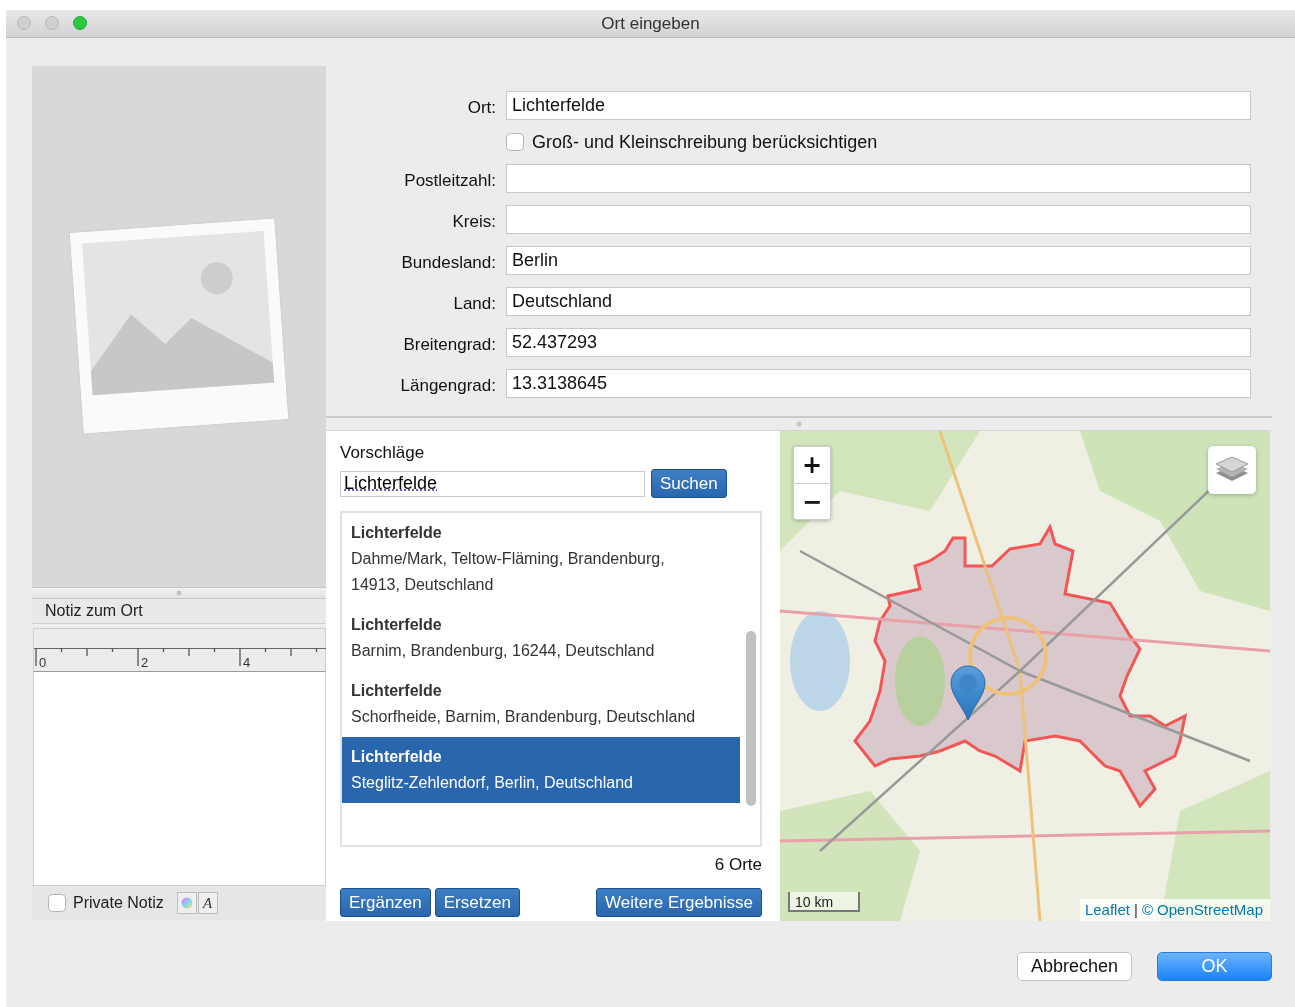 Image resolution: width=1295 pixels, height=1007 pixels. I want to click on field-label: Land:, so click(474, 304).